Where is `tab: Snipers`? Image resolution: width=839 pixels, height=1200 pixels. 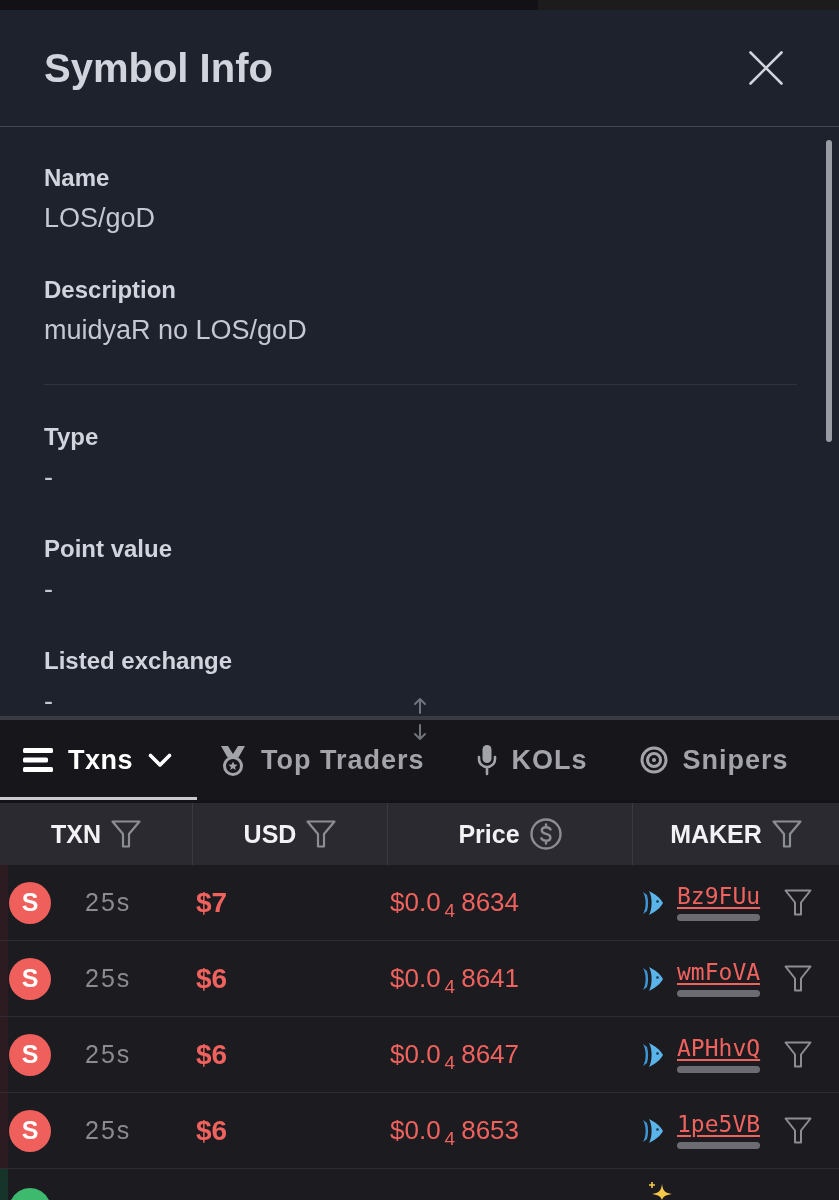
tab: Snipers is located at coordinates (717, 760).